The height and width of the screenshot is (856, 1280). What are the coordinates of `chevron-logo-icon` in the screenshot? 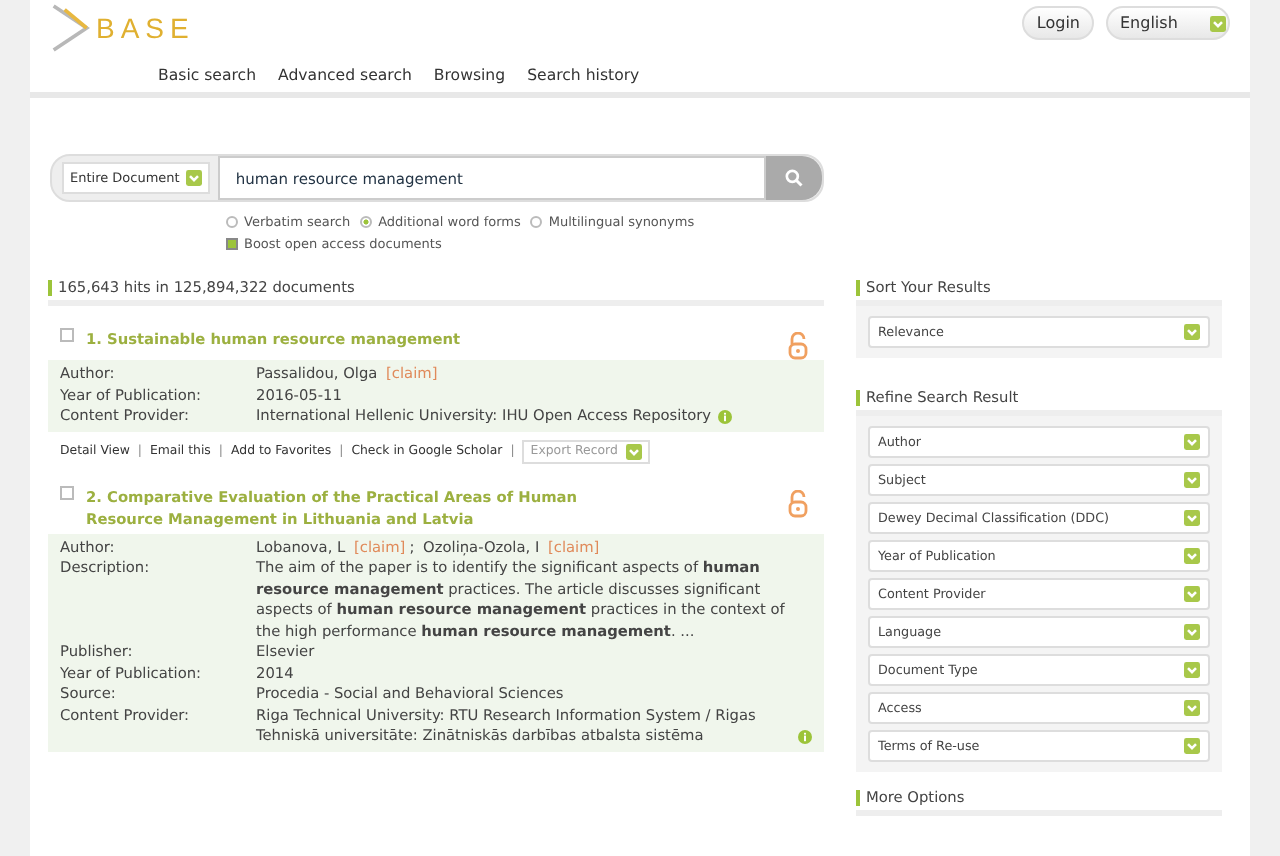 It's located at (72, 28).